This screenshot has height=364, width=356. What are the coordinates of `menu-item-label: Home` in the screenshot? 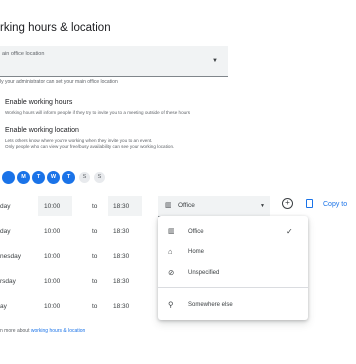 It's located at (196, 252).